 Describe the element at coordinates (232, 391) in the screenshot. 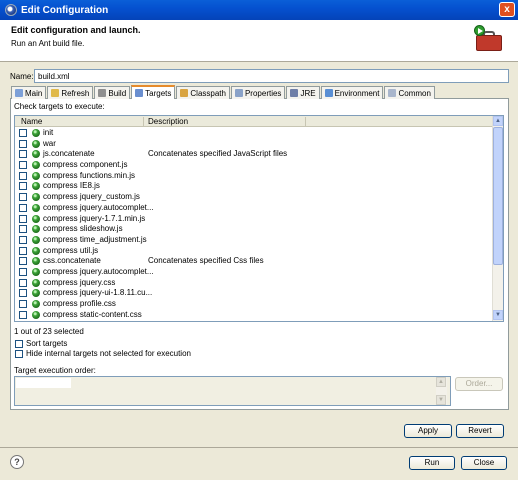

I see `execution-order-list` at that location.